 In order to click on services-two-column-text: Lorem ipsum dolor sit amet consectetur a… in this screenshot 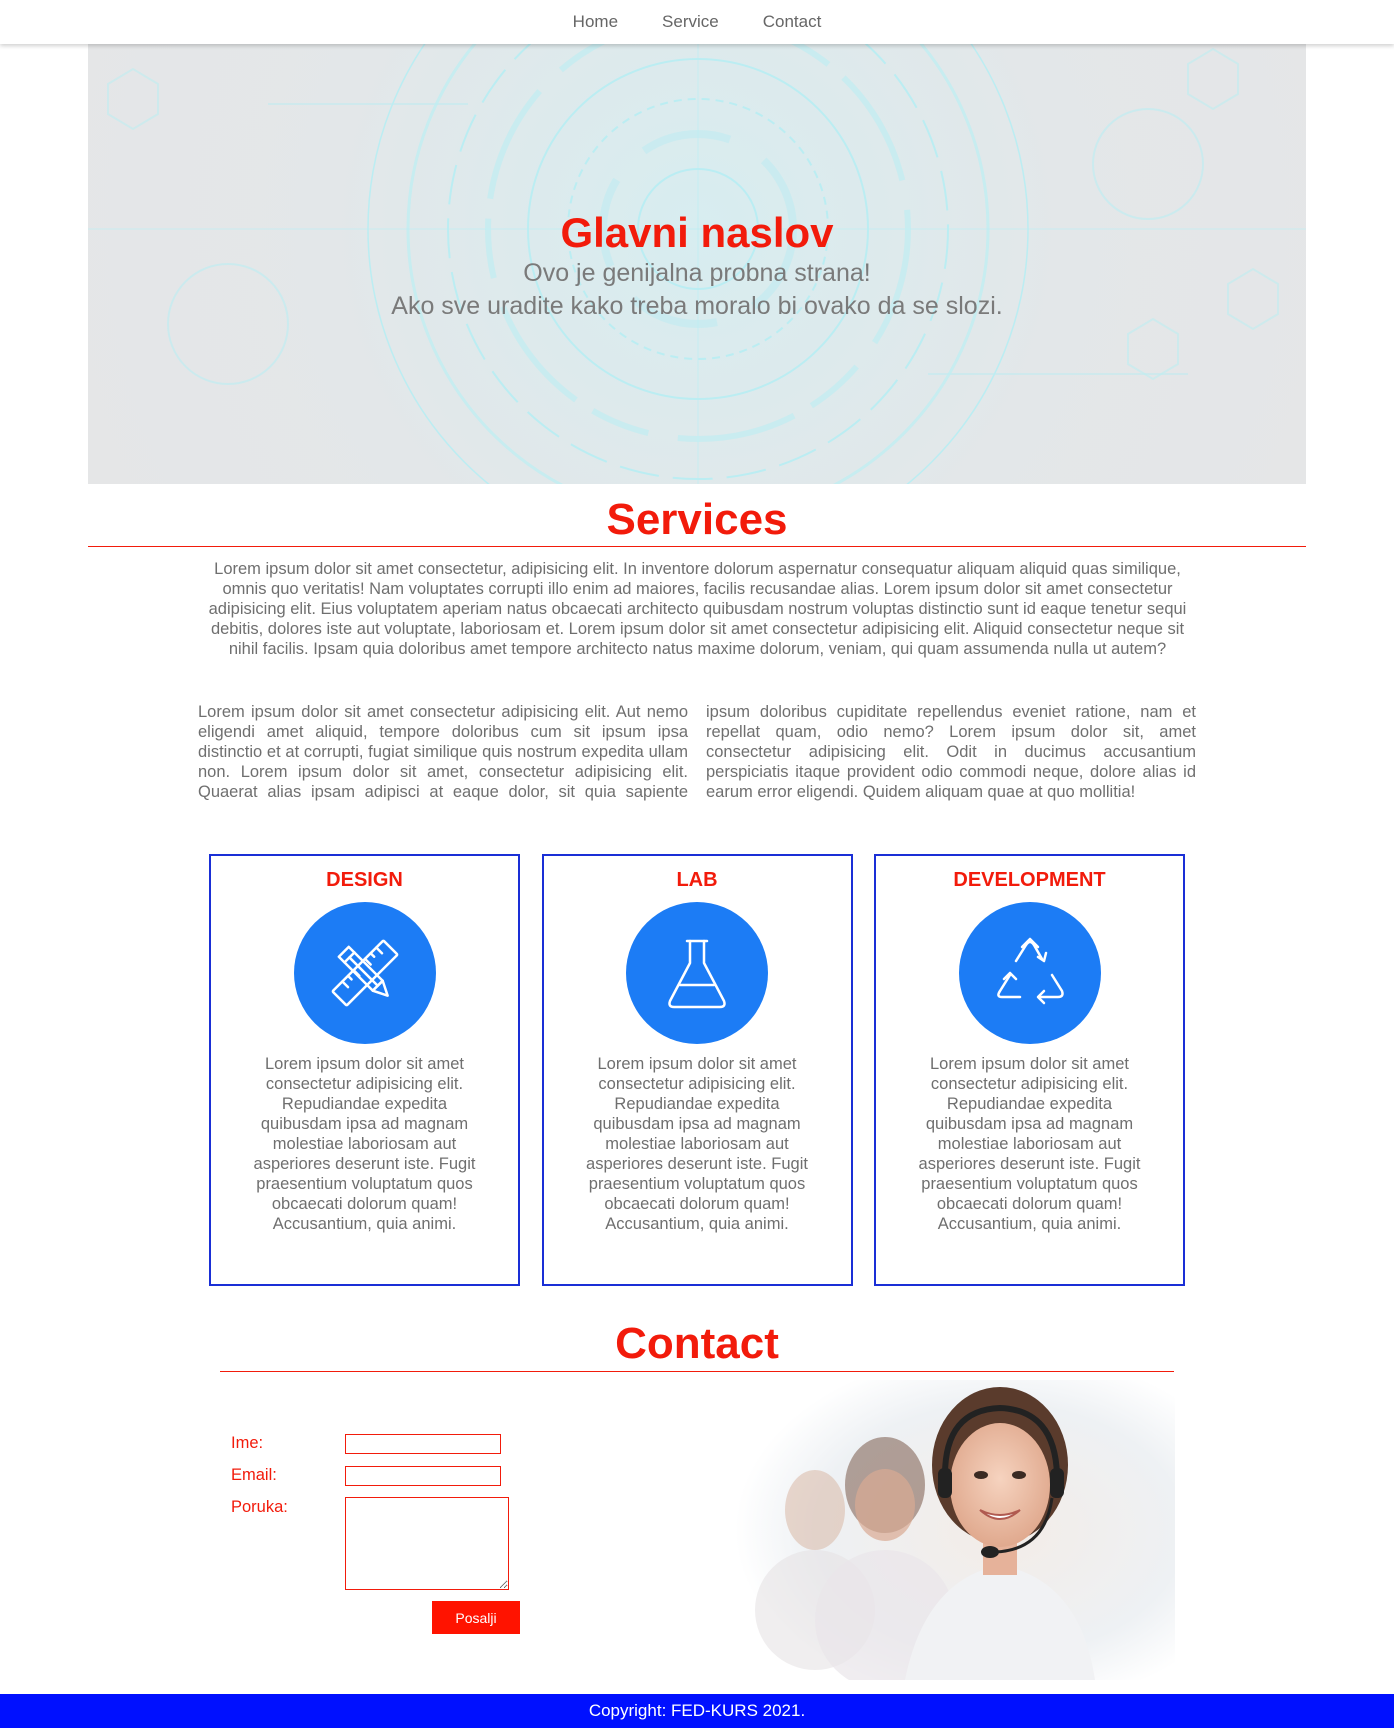, I will do `click(697, 752)`.